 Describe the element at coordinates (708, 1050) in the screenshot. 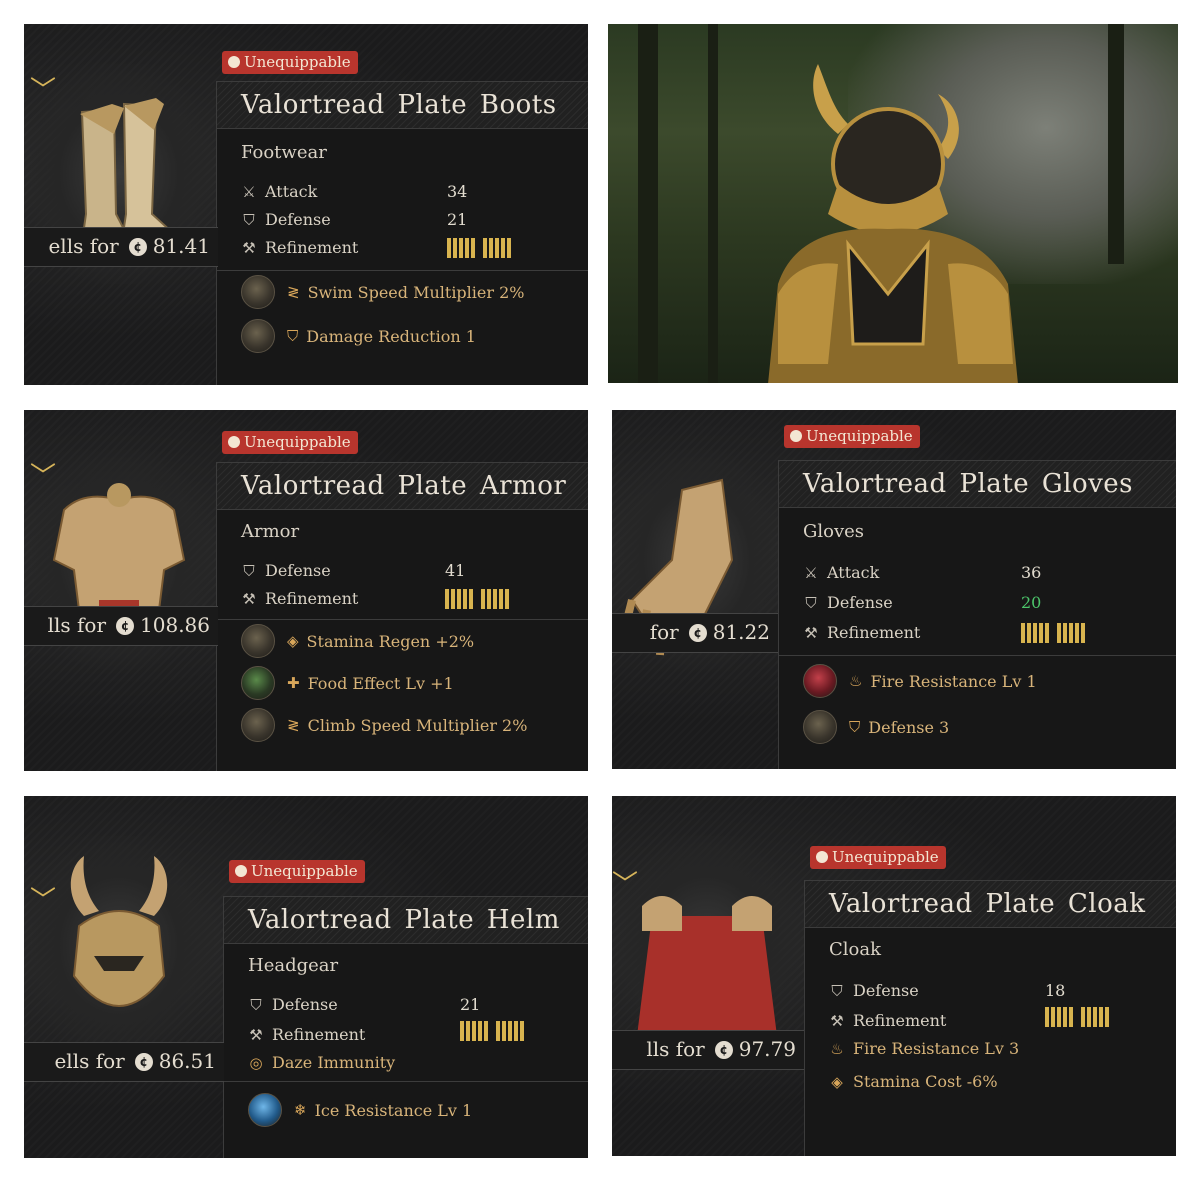

I see `sell-price: lls for ¢ 97.79` at that location.